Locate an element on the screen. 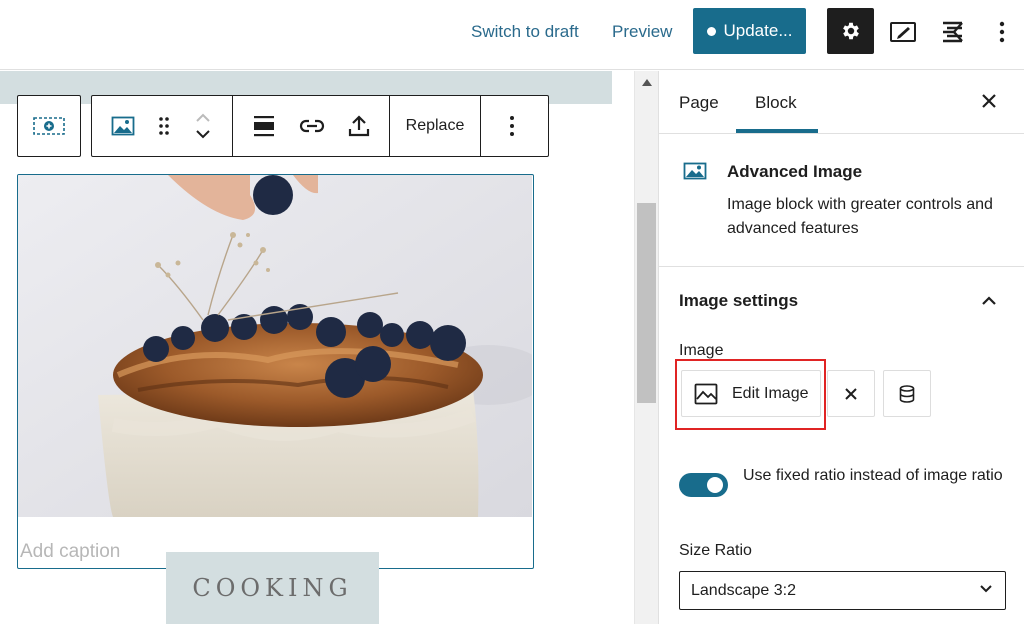  plugin-icon is located at coordinates (953, 32).